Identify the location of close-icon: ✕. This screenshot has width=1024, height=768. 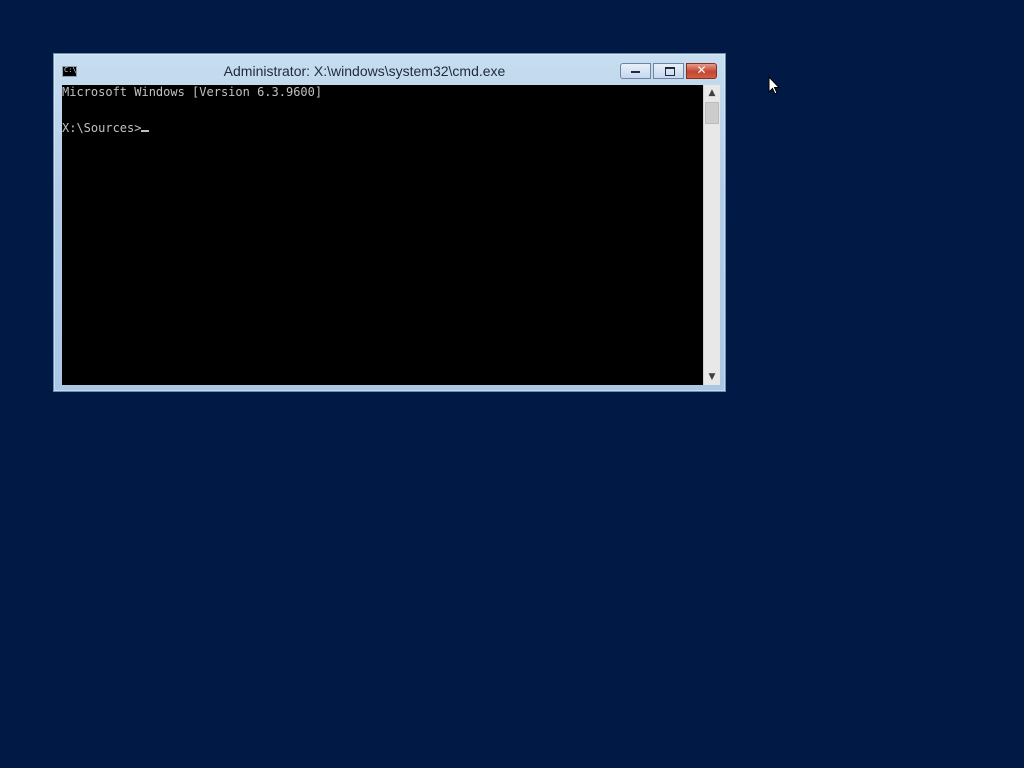
(701, 70).